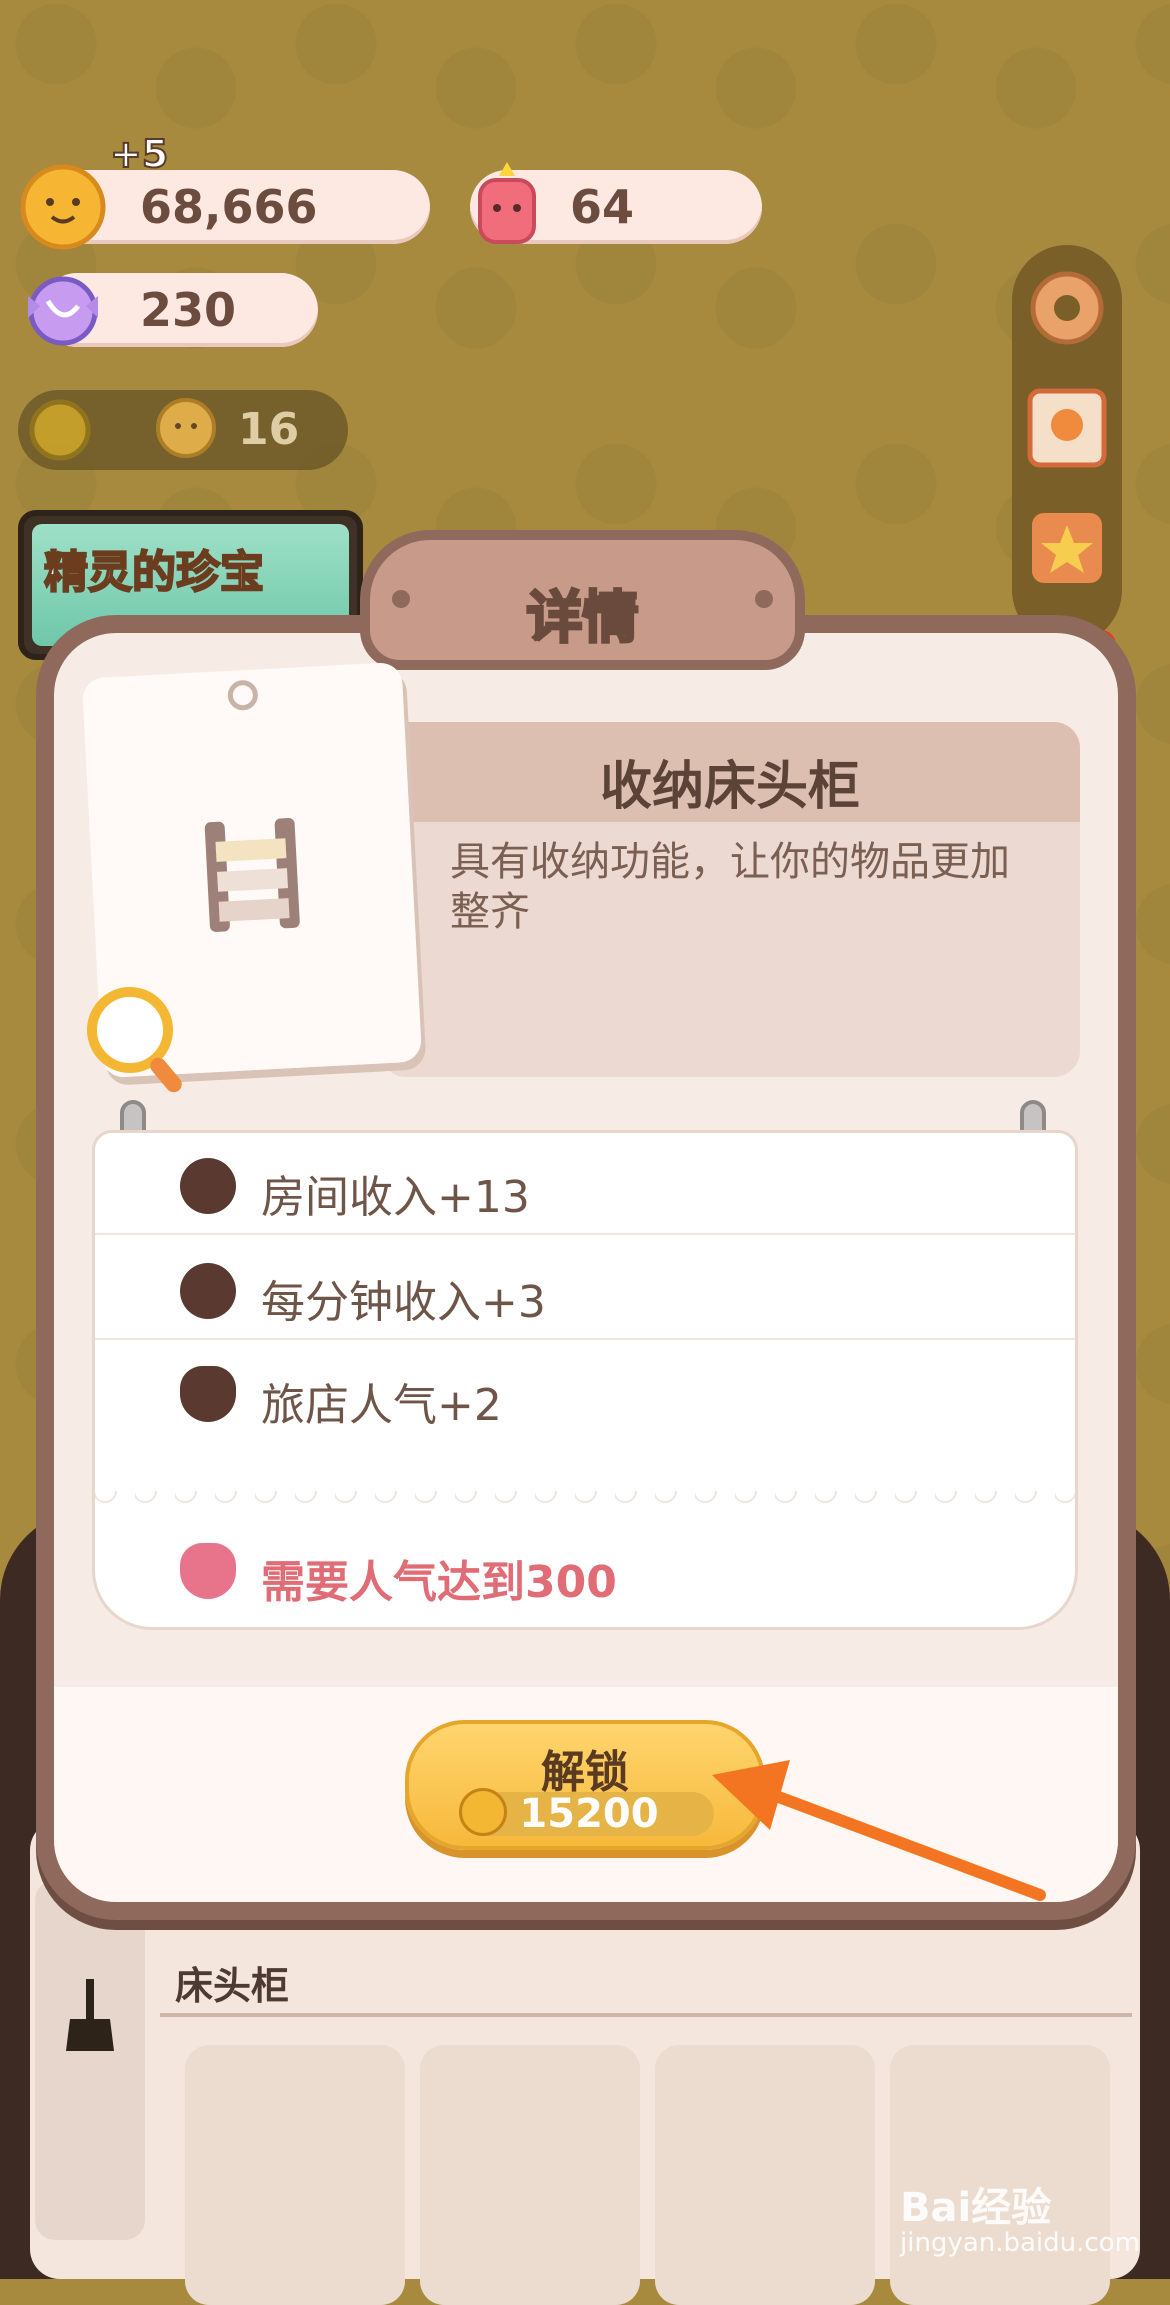  What do you see at coordinates (1020, 2243) in the screenshot?
I see `watermark-url: jingyan.baidu.com` at bounding box center [1020, 2243].